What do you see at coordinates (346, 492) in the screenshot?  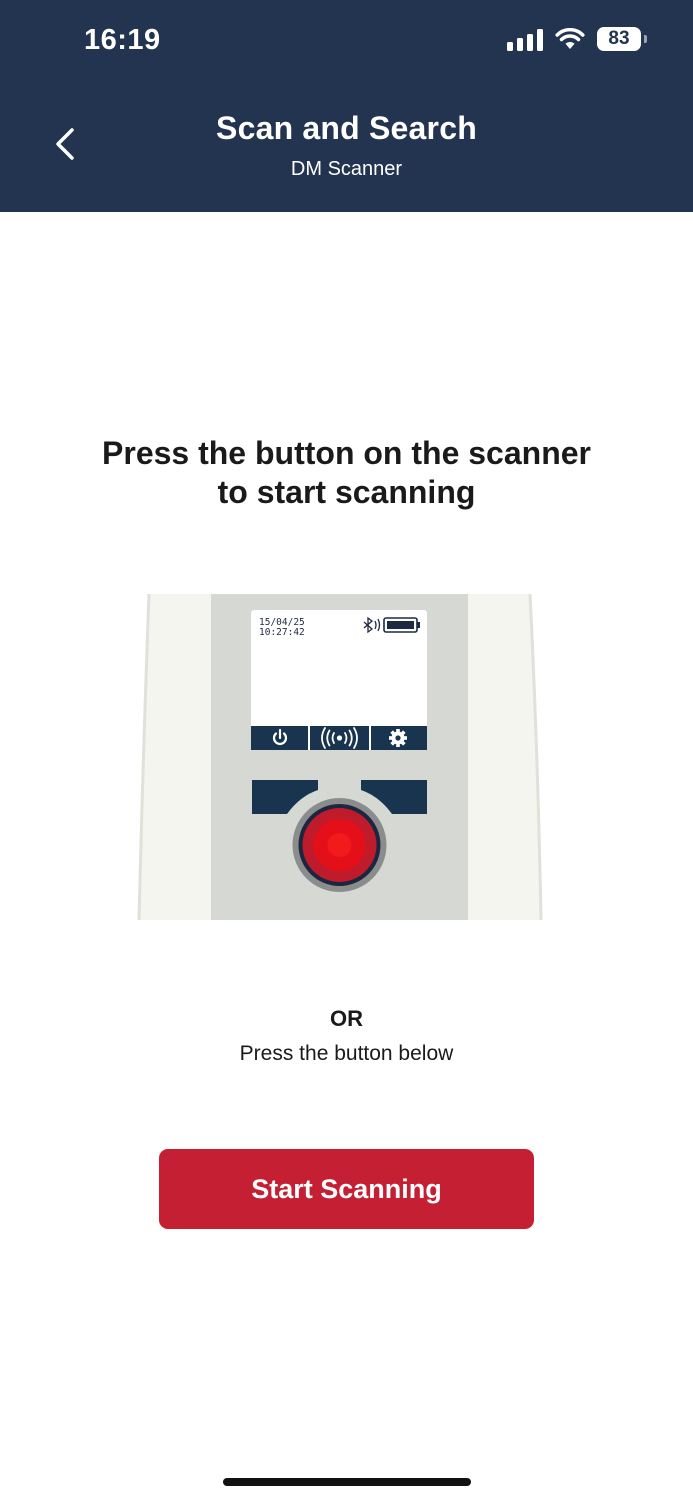 I see `instruction-line-2: to start scanning` at bounding box center [346, 492].